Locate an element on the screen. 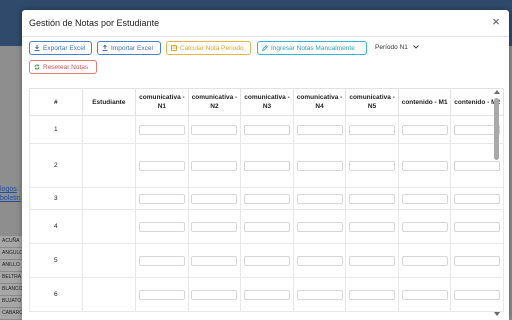 The height and width of the screenshot is (320, 512). background-student-name: BELTRA is located at coordinates (12, 278).